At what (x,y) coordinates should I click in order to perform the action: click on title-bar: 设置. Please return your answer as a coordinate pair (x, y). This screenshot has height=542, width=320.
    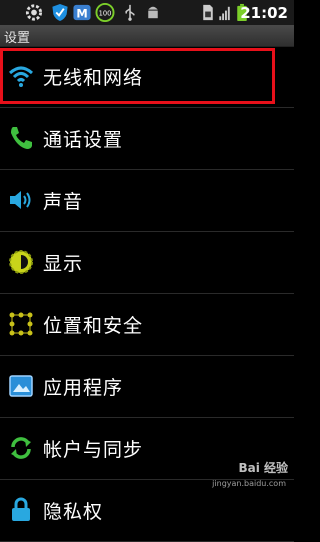
    Looking at the image, I should click on (147, 36).